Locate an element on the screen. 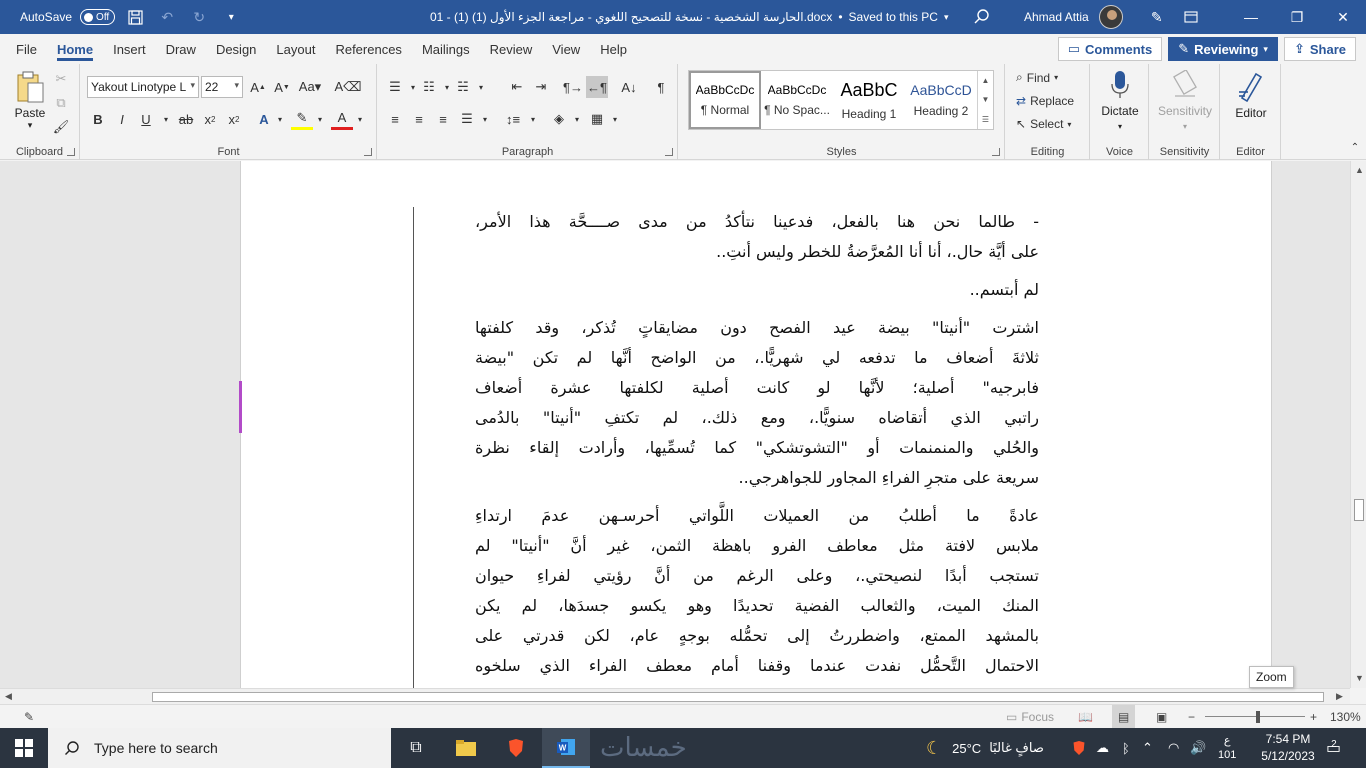  focus-button: ▭ Focus is located at coordinates (1030, 717).